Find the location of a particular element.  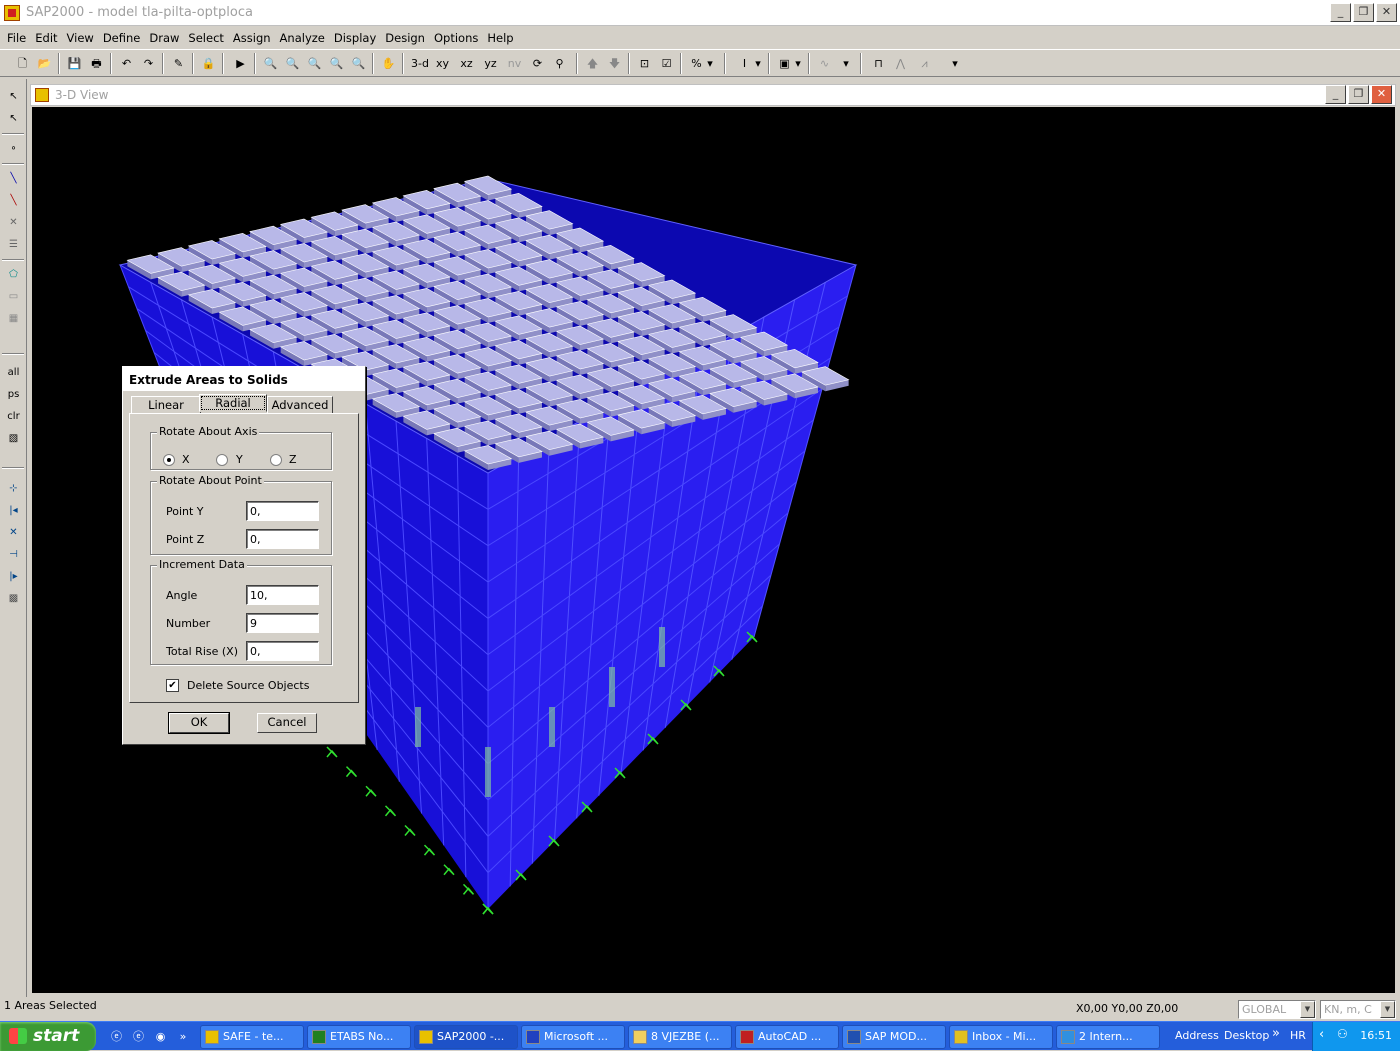

snap-perpendicular-icon: ⊣ is located at coordinates (13, 555).